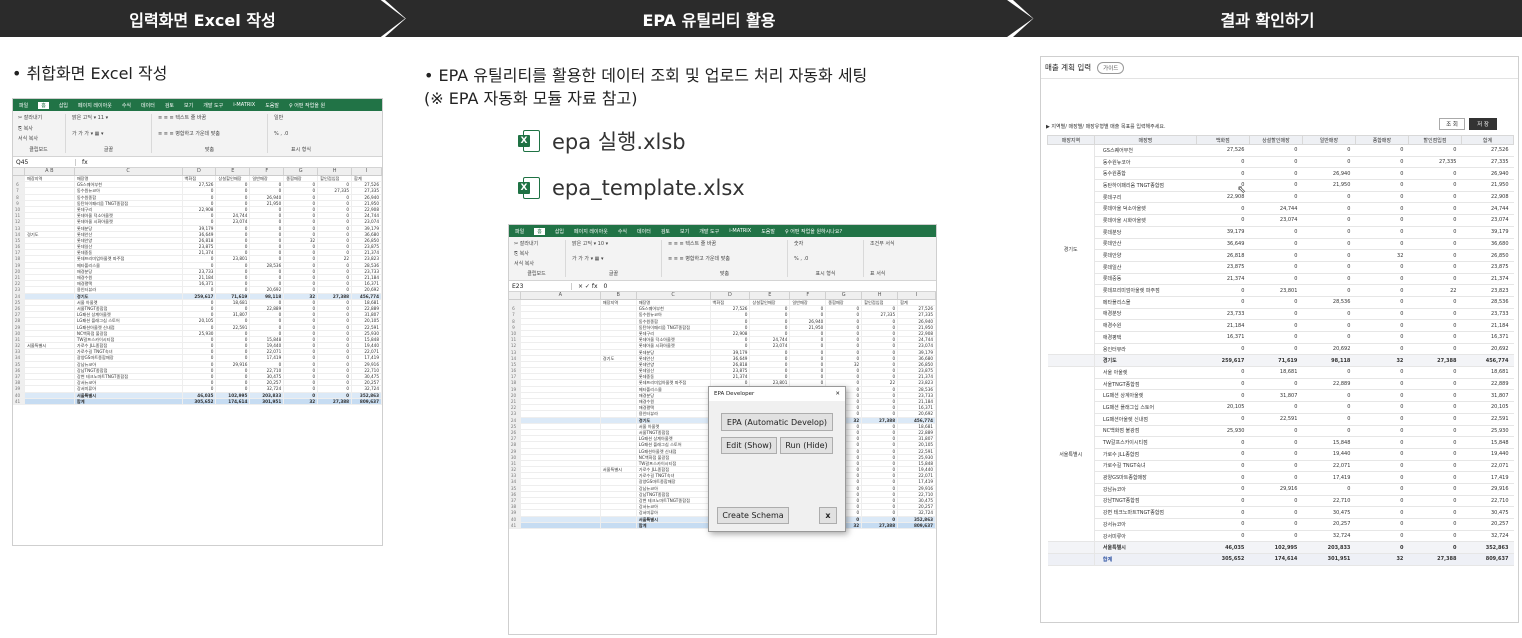  What do you see at coordinates (1329, 501) in the screenshot?
I see `value-cell: 22,710` at bounding box center [1329, 501].